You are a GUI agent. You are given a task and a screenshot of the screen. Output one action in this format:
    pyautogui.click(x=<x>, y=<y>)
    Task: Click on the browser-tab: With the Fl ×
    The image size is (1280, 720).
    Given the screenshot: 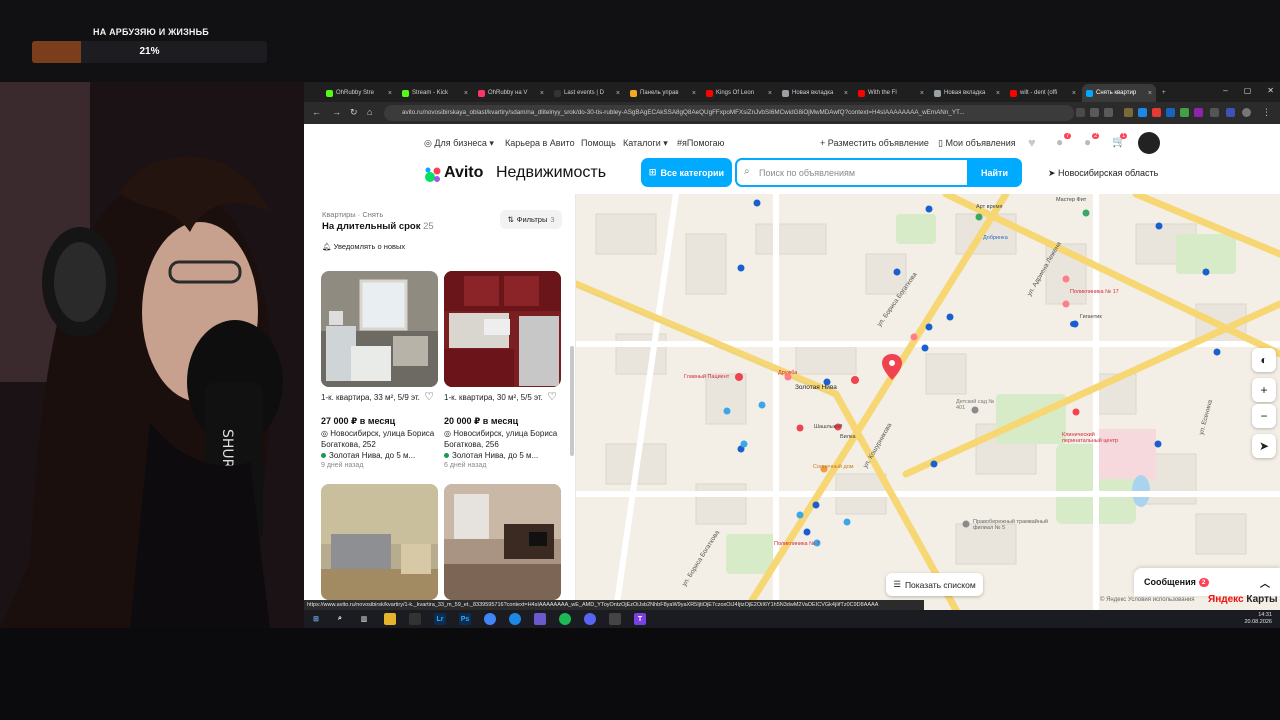 What is the action you would take?
    pyautogui.click(x=891, y=93)
    